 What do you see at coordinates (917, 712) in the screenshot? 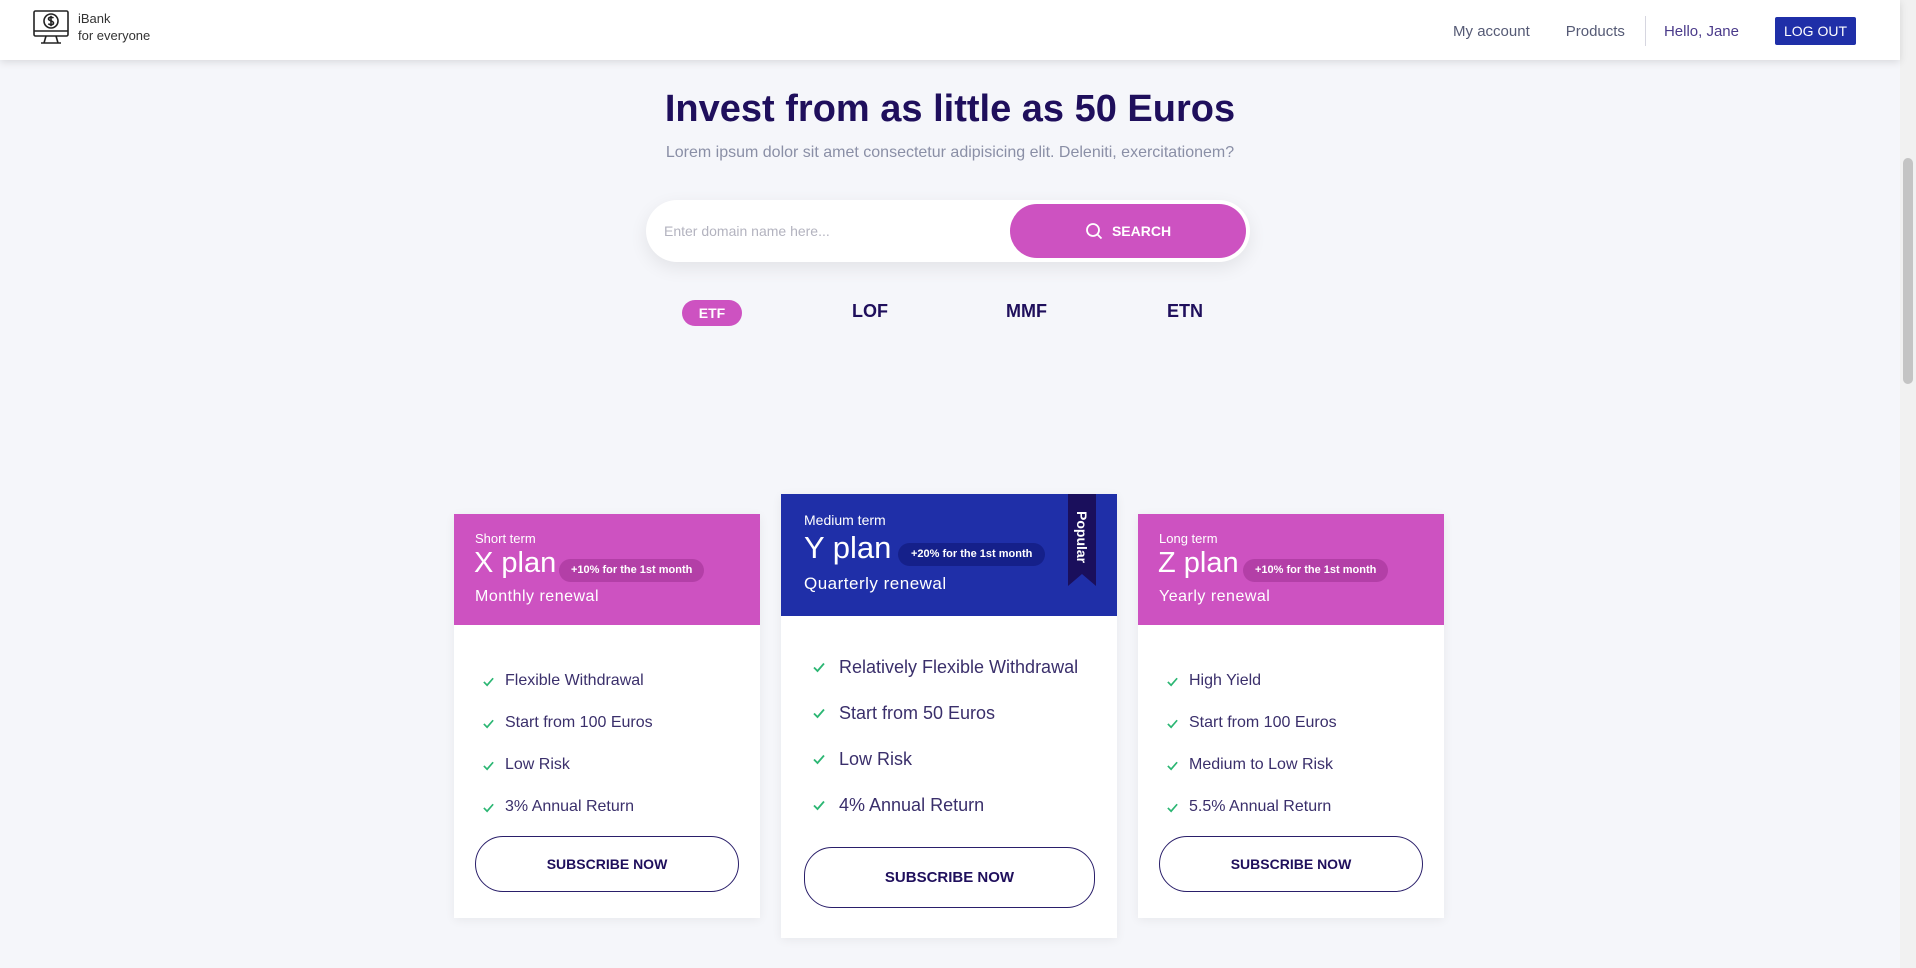
I see `feature-text: Start from 50 Euros` at bounding box center [917, 712].